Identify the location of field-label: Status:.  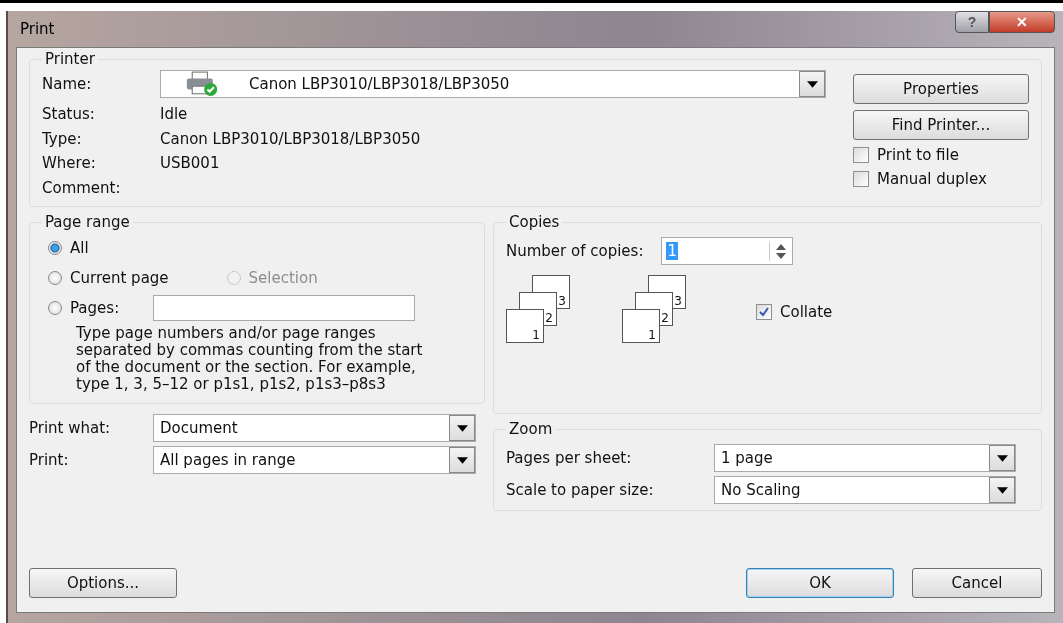
(69, 114).